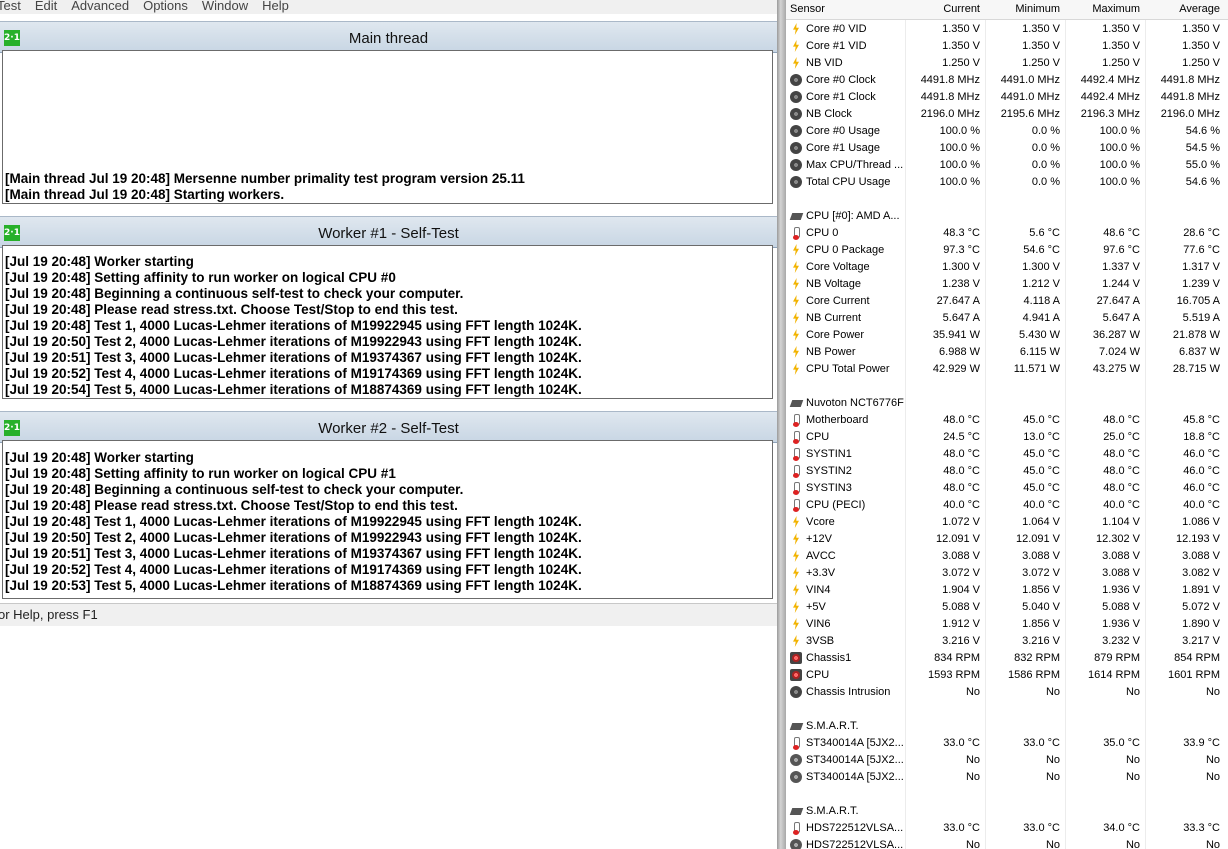  What do you see at coordinates (961, 9) in the screenshot?
I see `column-header-current: Current` at bounding box center [961, 9].